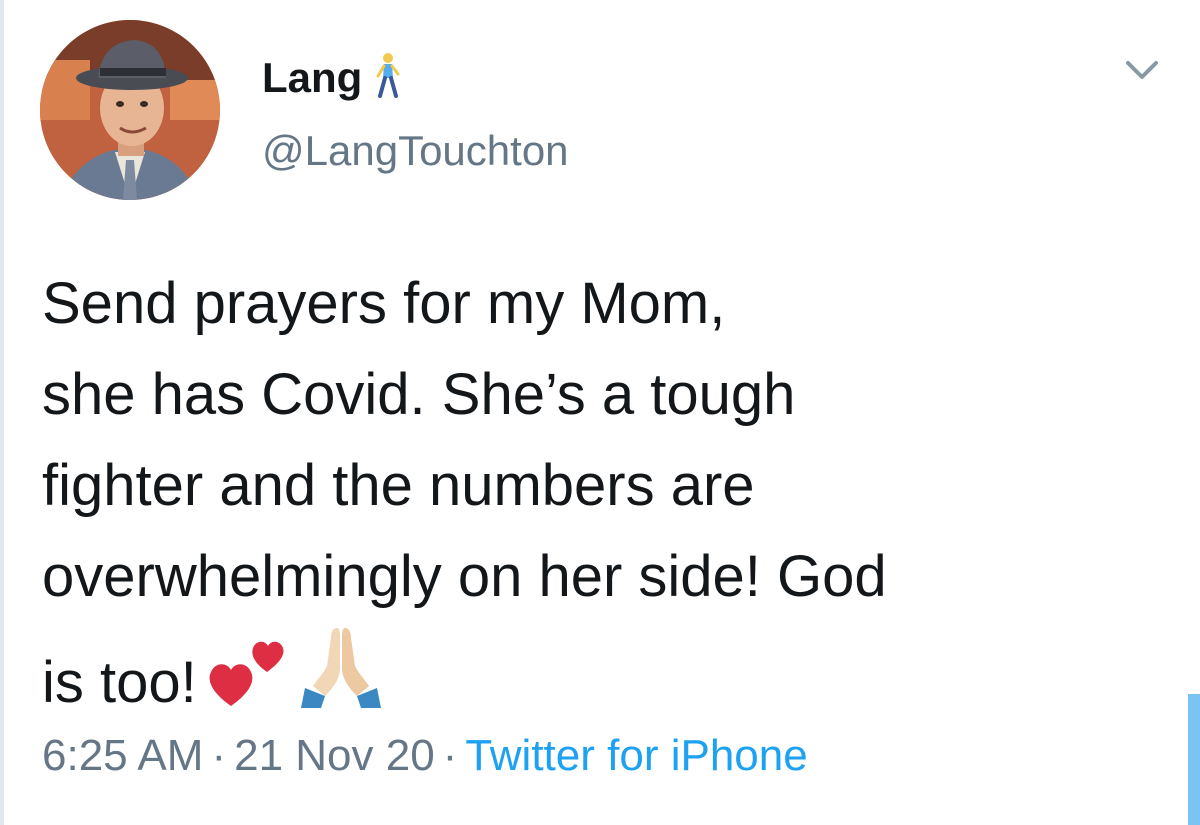  I want to click on author-handle: @LangTouchton, so click(415, 151).